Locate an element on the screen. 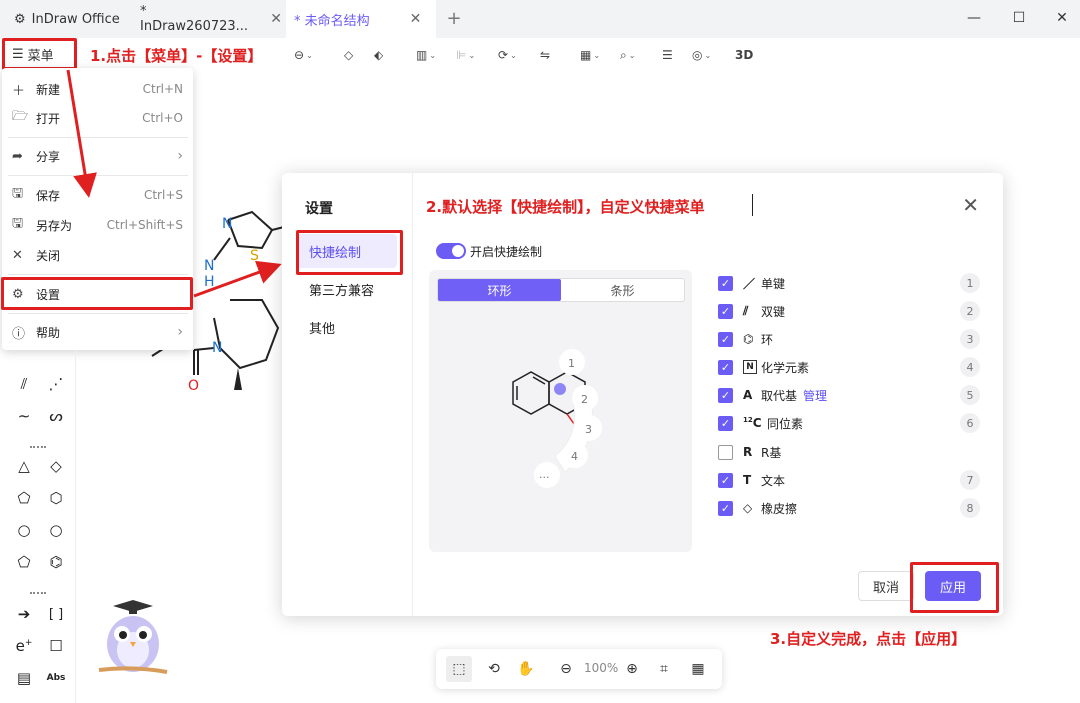  option-label: 同位素 is located at coordinates (785, 423).